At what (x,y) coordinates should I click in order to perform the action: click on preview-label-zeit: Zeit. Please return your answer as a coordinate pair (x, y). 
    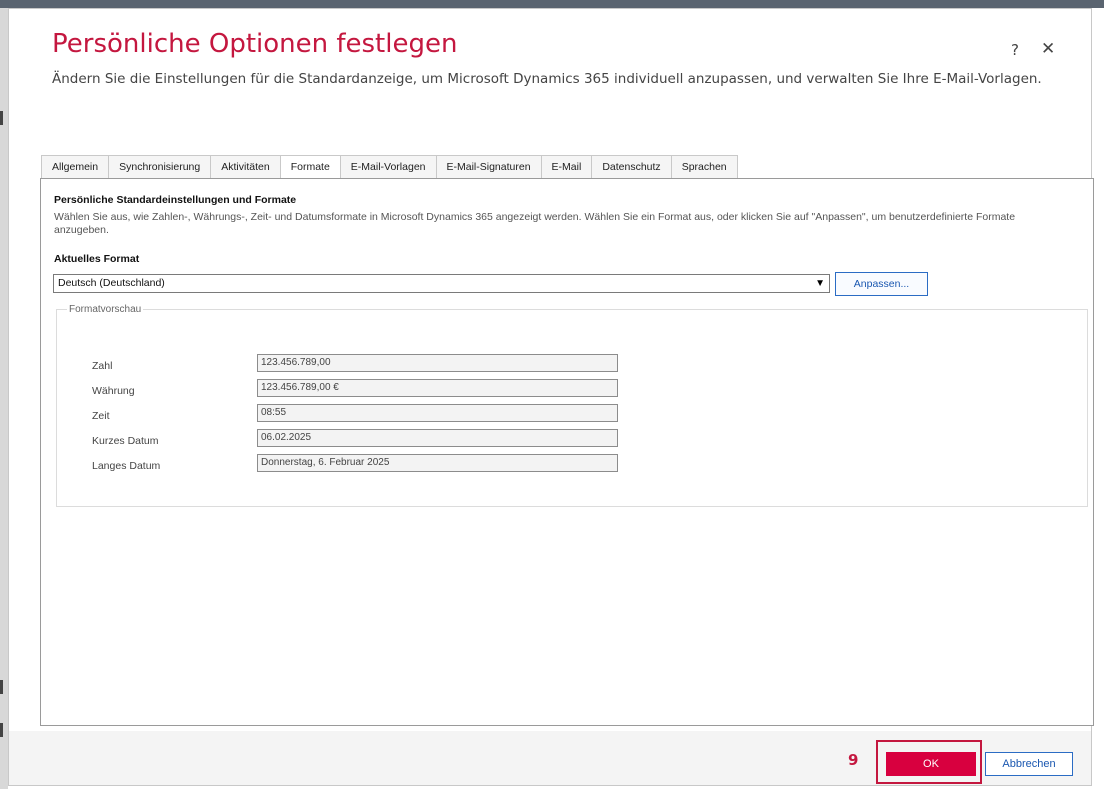
    Looking at the image, I should click on (101, 416).